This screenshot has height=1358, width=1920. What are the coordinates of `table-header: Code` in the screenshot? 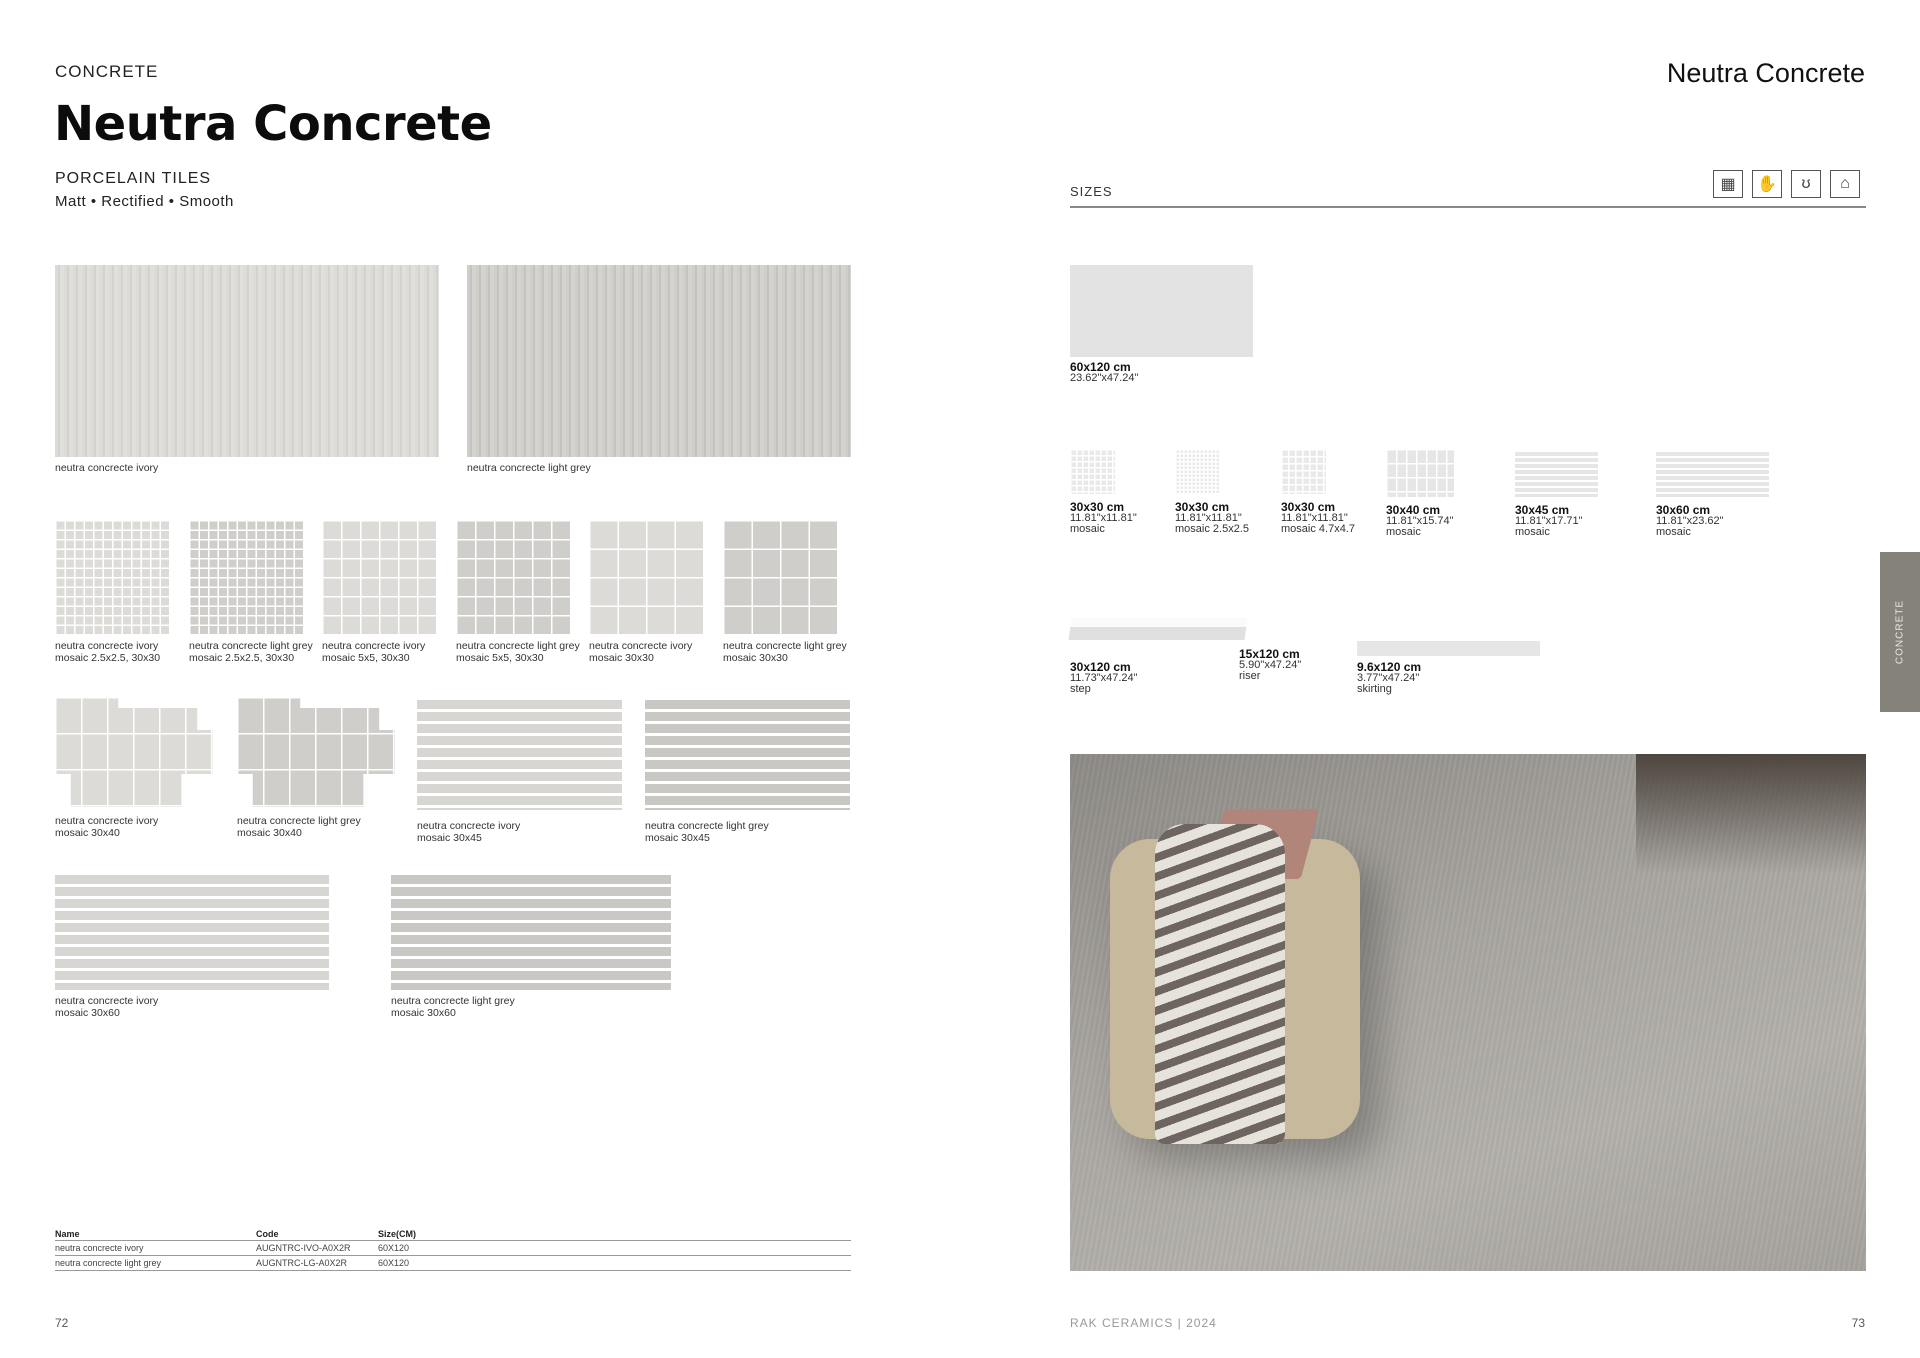 It's located at (267, 1234).